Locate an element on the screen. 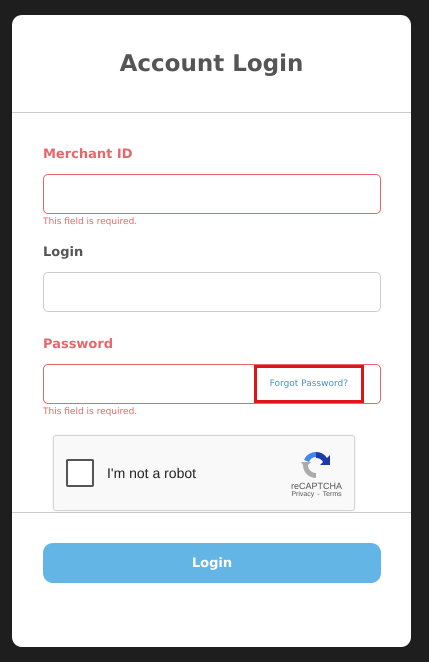 This screenshot has height=662, width=429. forgot-password-link: Forgot Password? is located at coordinates (309, 384).